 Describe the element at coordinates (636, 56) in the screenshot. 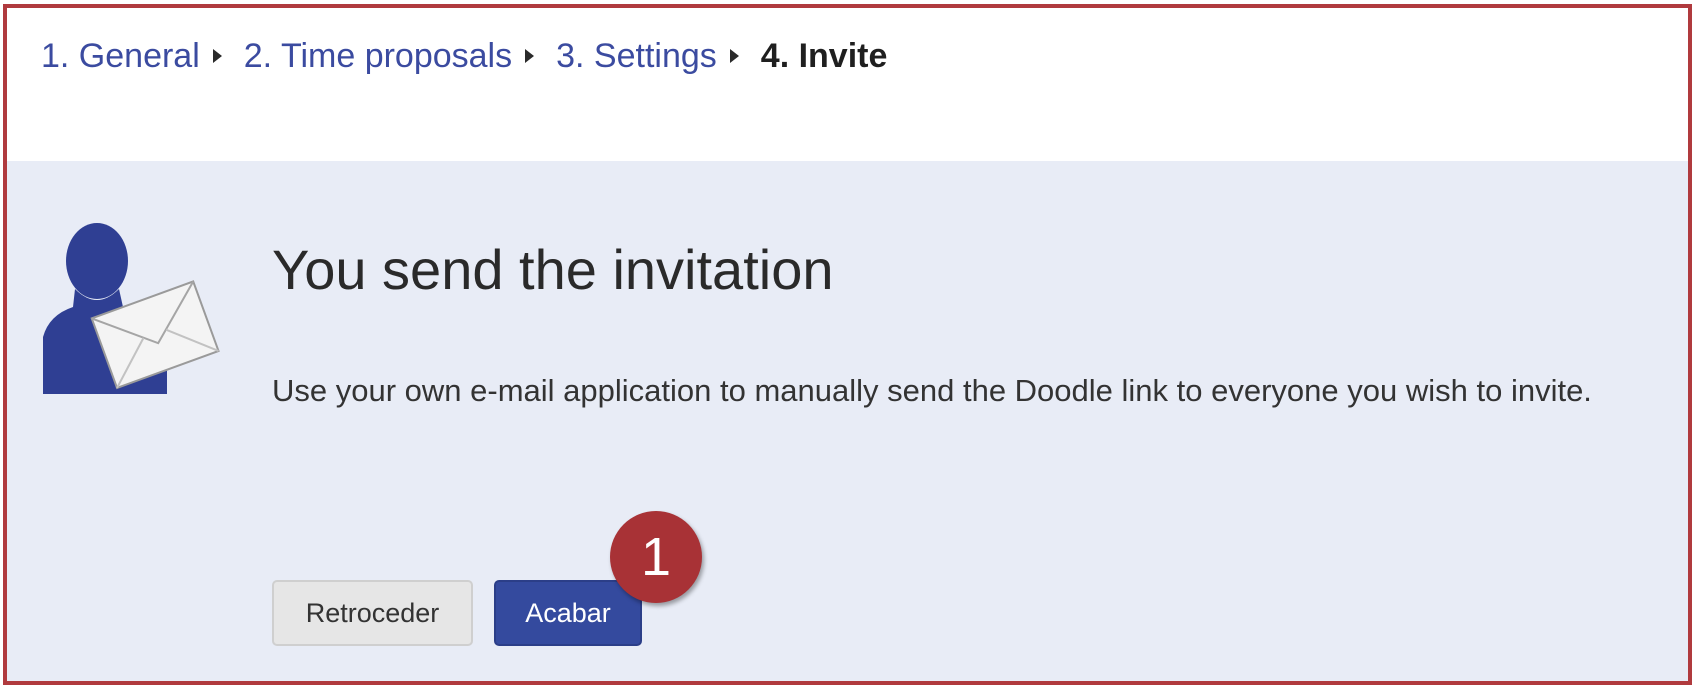

I see `breadcrumb-step-settings: 3. Settings` at that location.